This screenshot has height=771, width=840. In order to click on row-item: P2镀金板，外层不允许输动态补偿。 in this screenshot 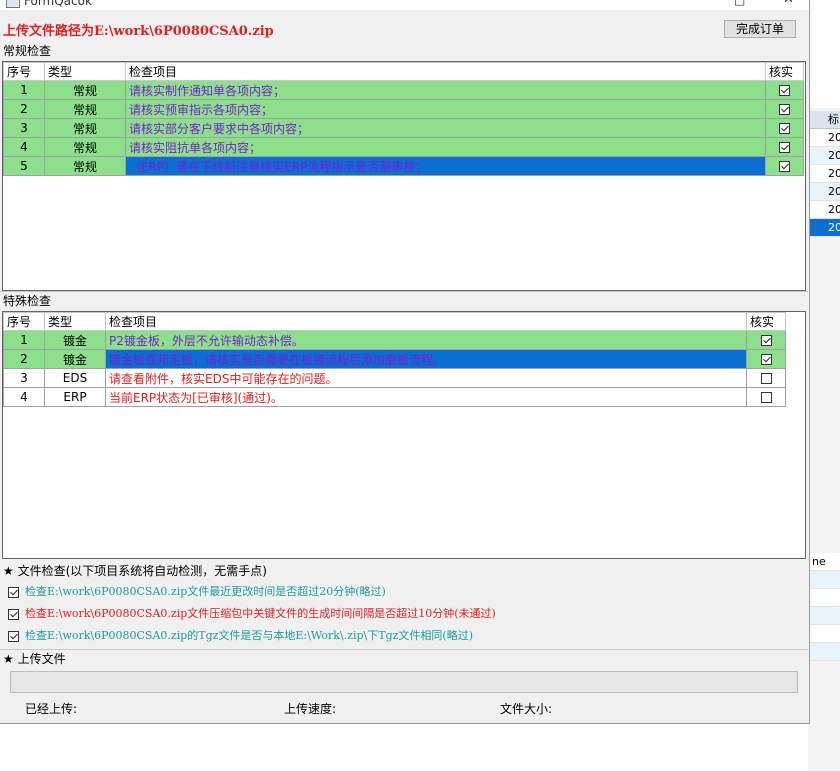, I will do `click(426, 340)`.